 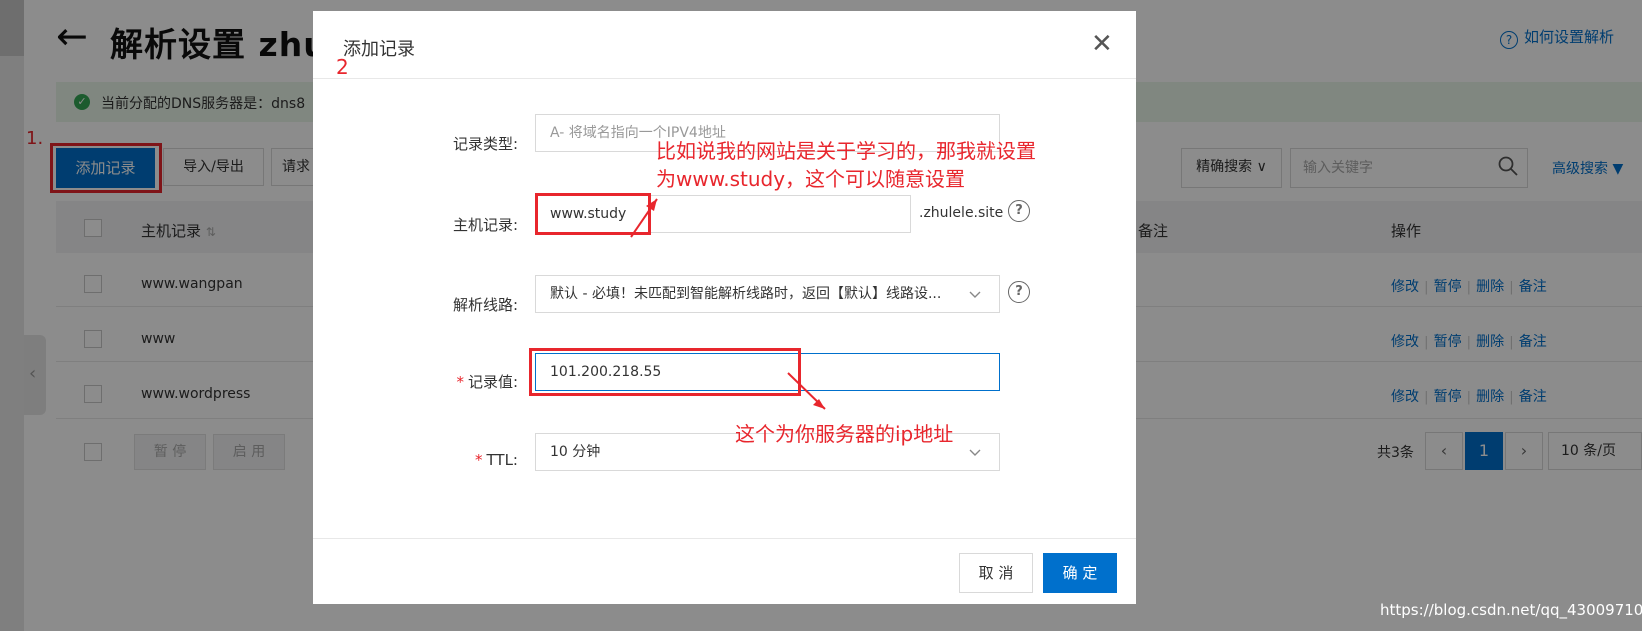 I want to click on confirm-button: 确 定, so click(x=1080, y=573).